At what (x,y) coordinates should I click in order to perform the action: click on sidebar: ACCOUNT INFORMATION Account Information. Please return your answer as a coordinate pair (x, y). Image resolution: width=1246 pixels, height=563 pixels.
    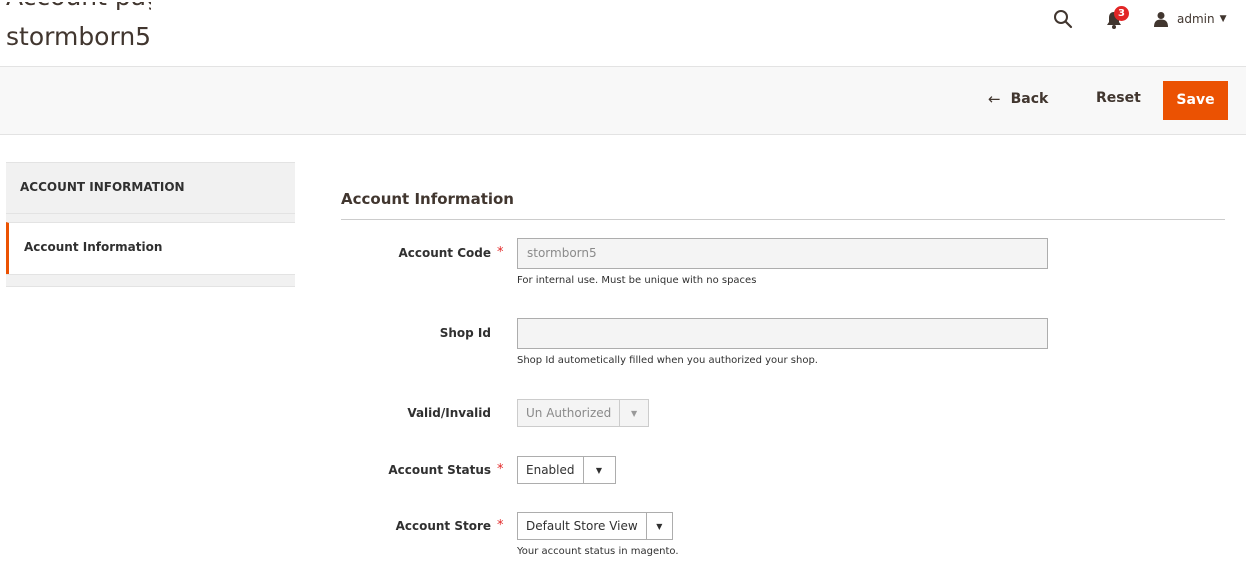
    Looking at the image, I should click on (150, 224).